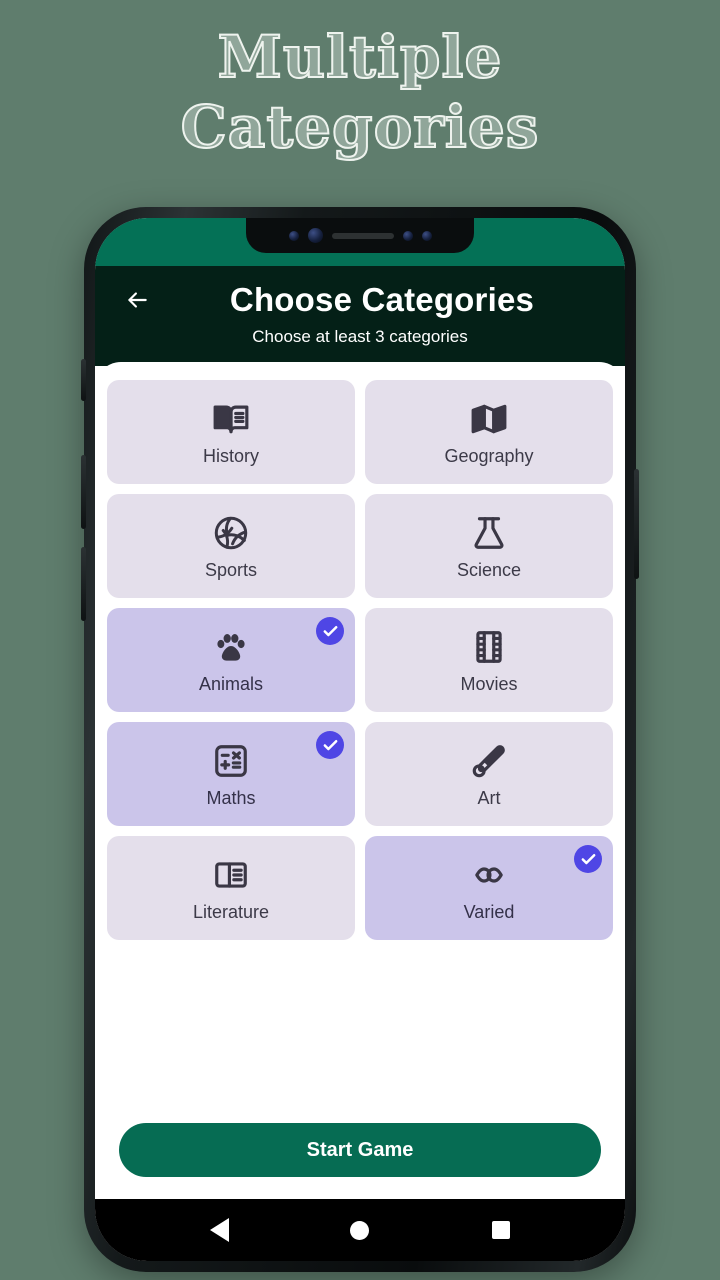 This screenshot has width=720, height=1280. Describe the element at coordinates (231, 875) in the screenshot. I see `article-icon` at that location.